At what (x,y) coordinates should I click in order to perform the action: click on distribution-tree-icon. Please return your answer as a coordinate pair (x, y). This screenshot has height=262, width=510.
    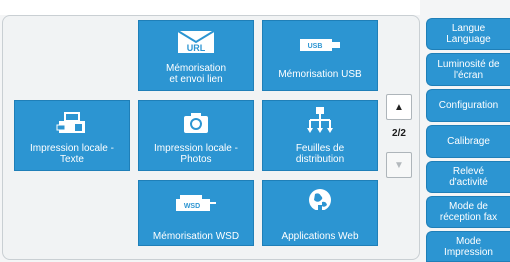
    Looking at the image, I should click on (320, 120).